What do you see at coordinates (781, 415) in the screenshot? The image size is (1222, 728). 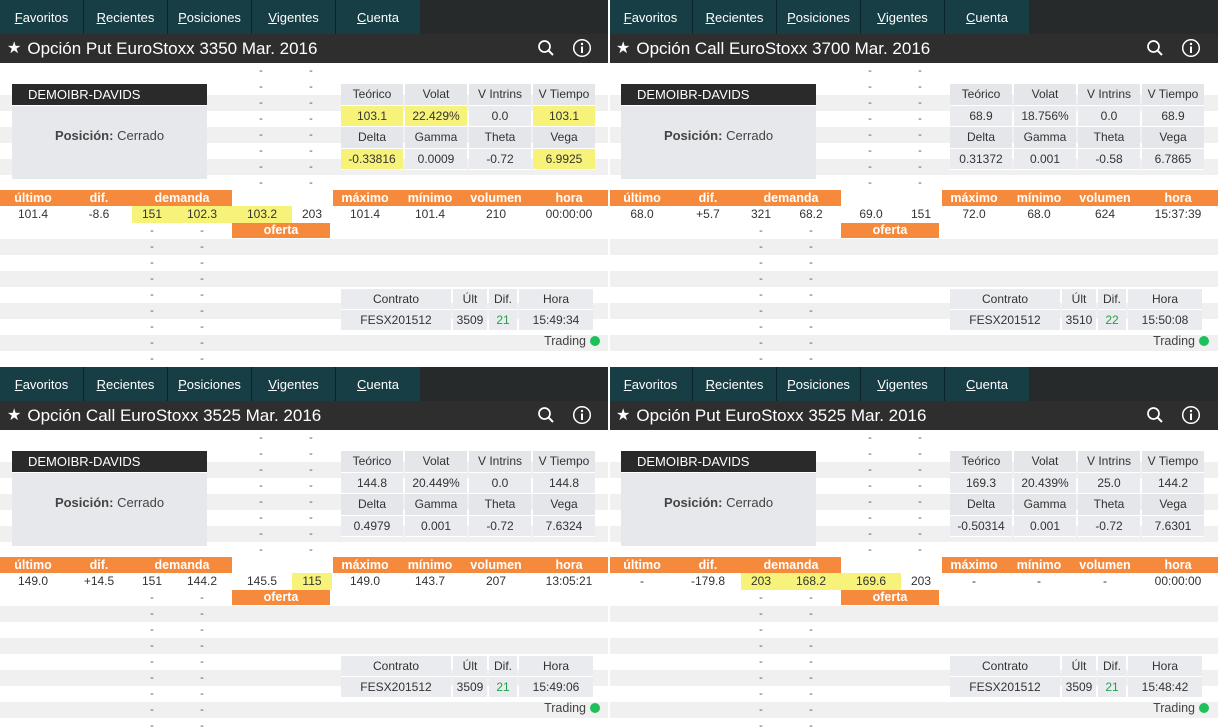 I see `panel-title: Opción Put EuroStoxx 3525 Mar. 2016` at bounding box center [781, 415].